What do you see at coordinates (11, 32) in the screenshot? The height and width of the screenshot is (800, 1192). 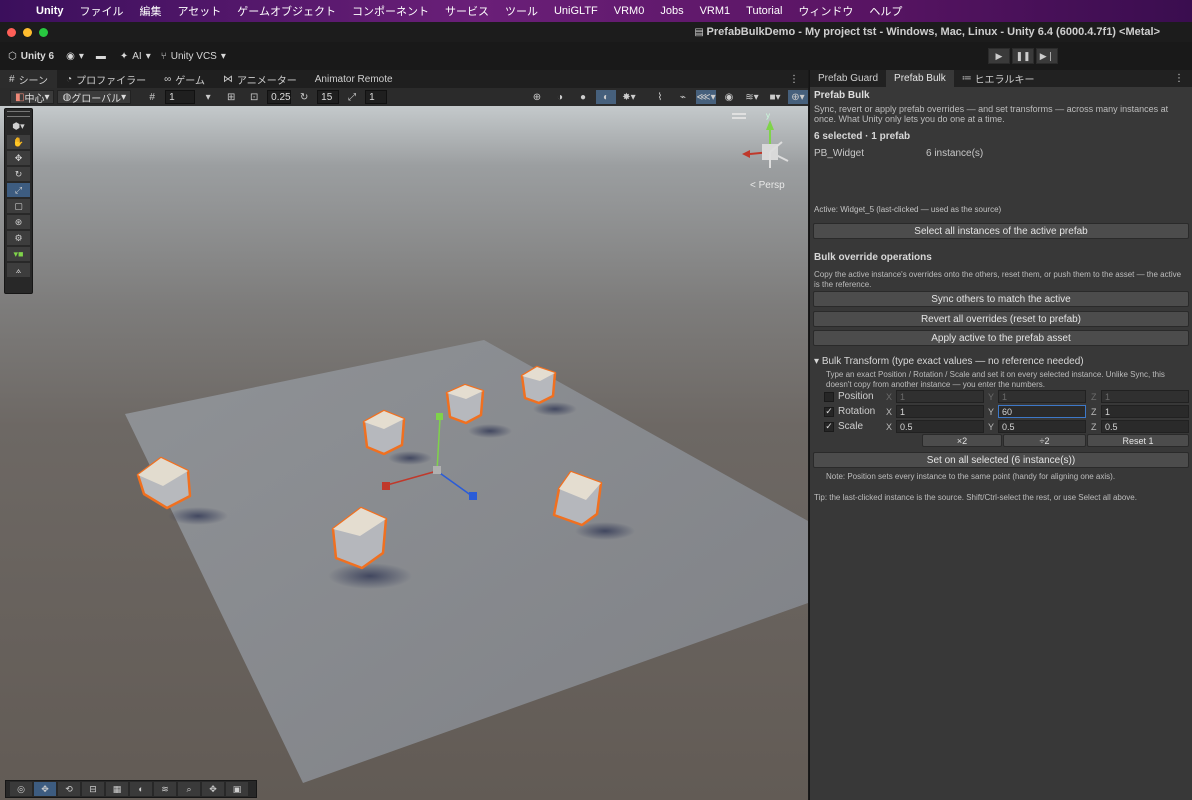 I see `close-window-button` at bounding box center [11, 32].